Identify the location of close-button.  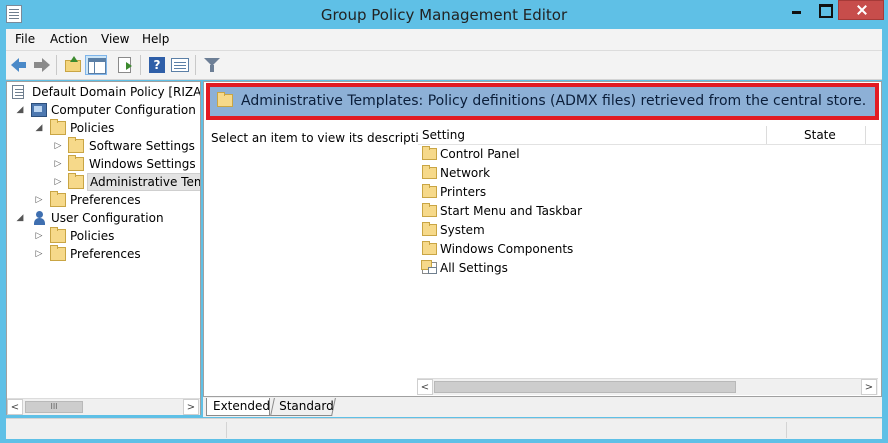
(861, 10).